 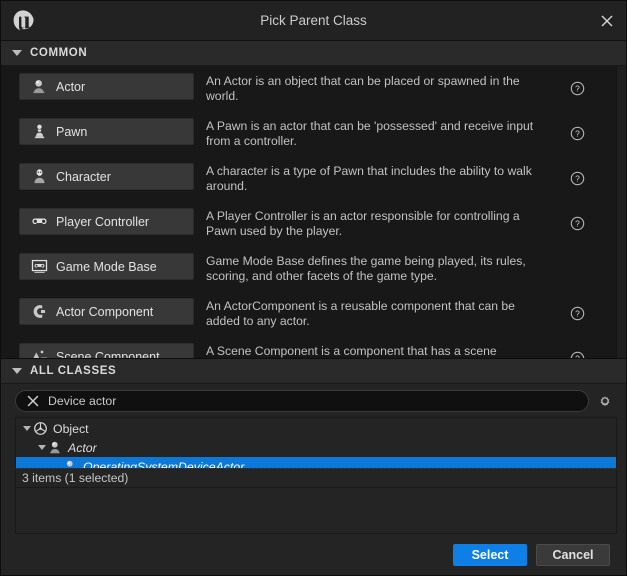 I want to click on common-class-button: Actor Component, so click(x=106, y=311).